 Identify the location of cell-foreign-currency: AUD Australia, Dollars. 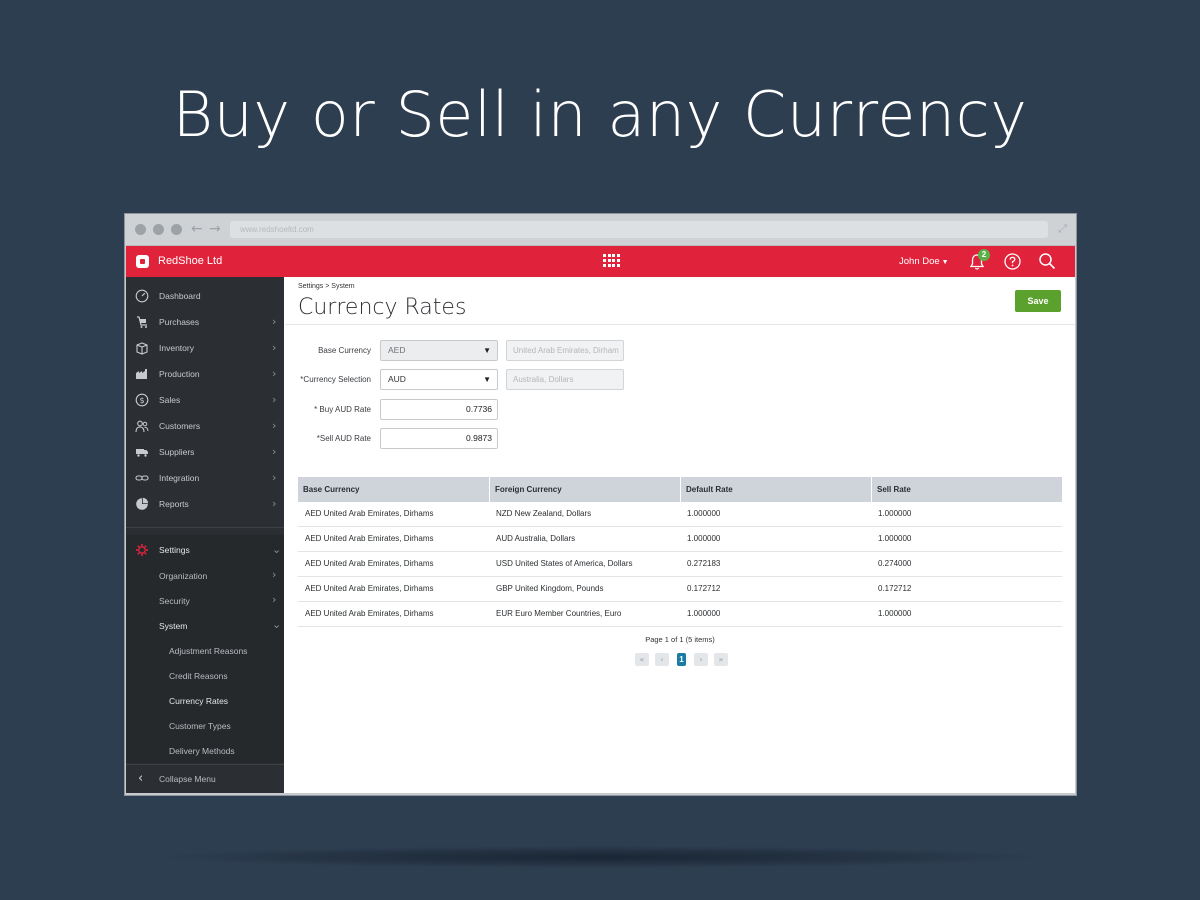
(536, 538).